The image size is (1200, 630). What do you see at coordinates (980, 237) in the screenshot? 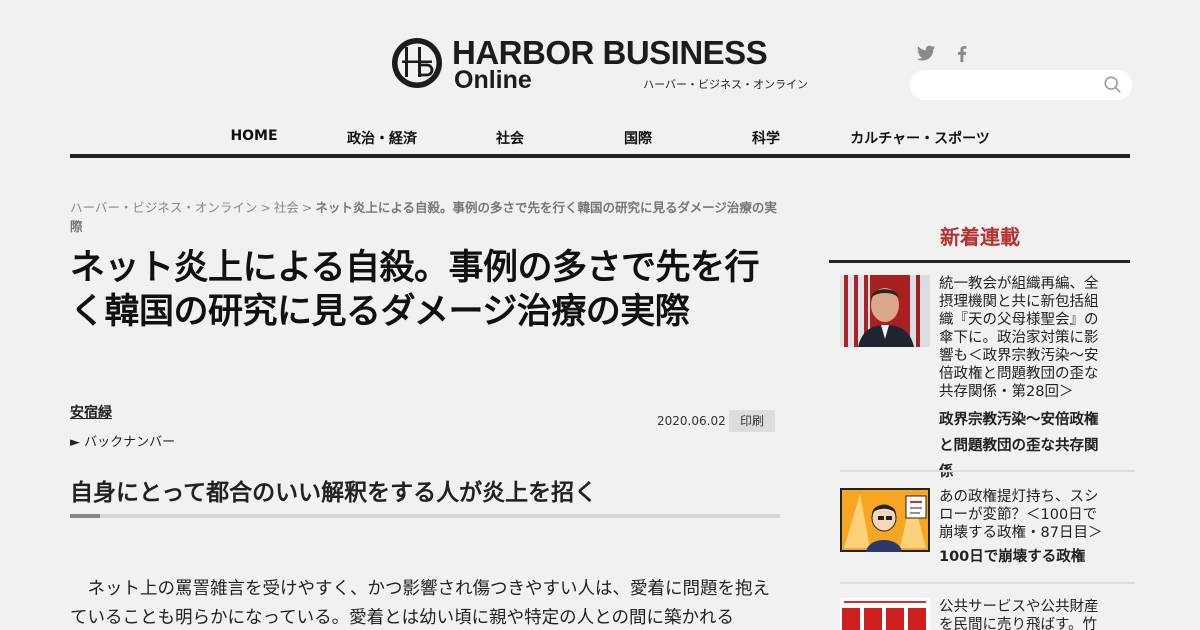
I see `sidebar-title: 新着連載` at bounding box center [980, 237].